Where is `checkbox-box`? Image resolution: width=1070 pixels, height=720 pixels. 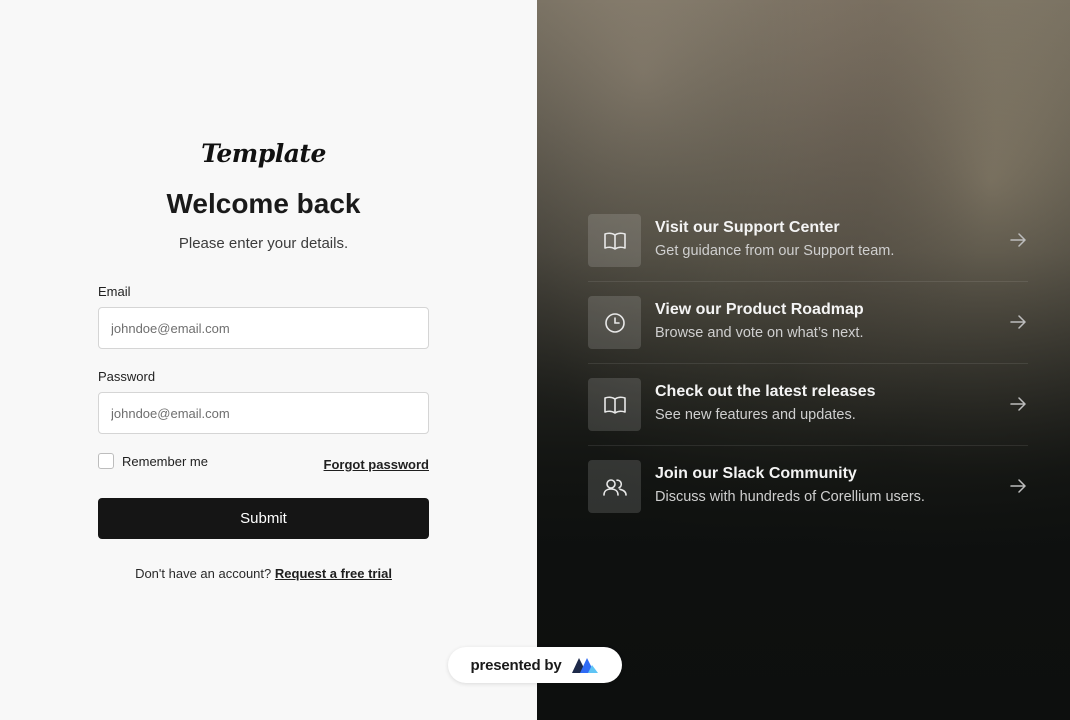 checkbox-box is located at coordinates (106, 461).